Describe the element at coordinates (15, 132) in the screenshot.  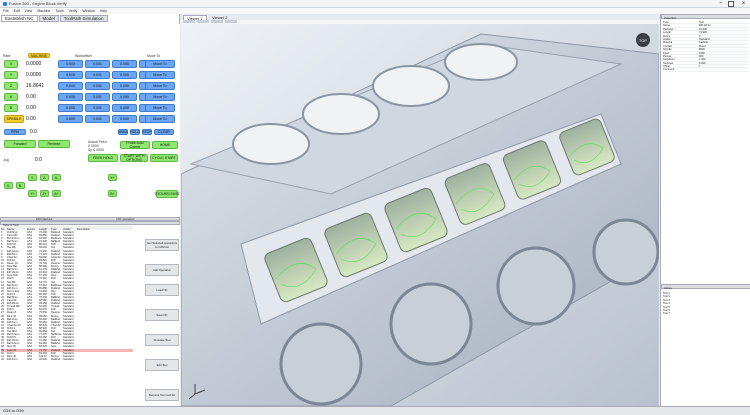
I see `rpm-button: RPM` at that location.